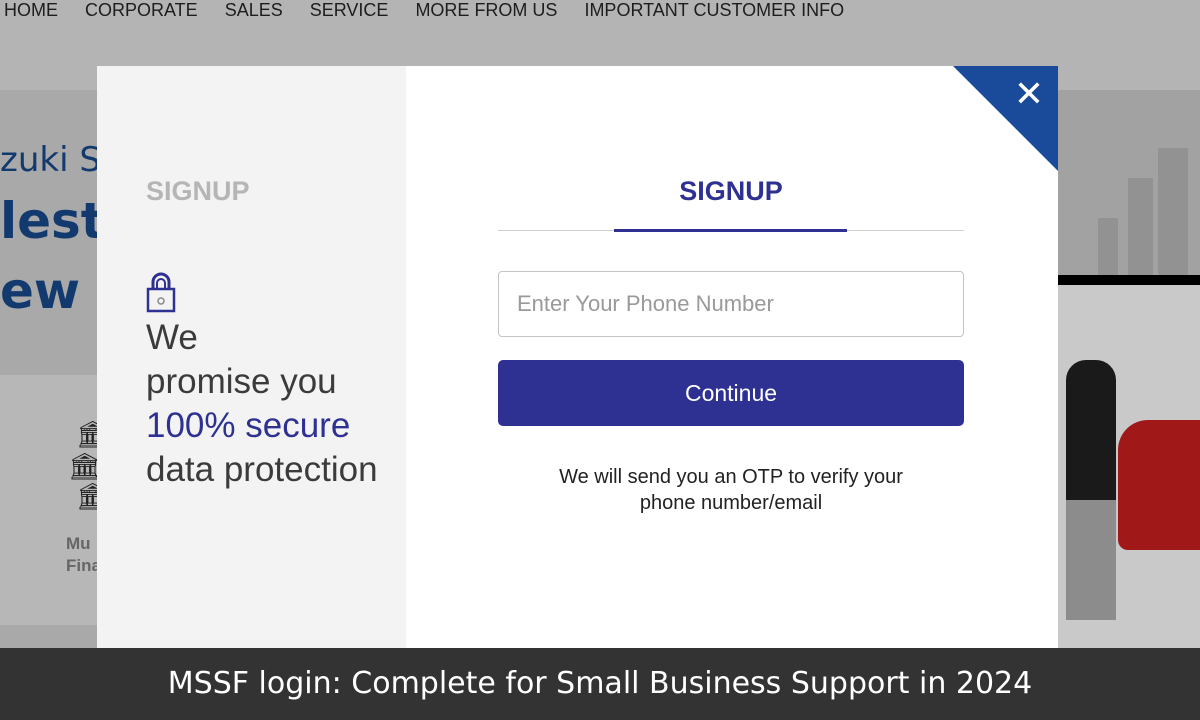 The height and width of the screenshot is (720, 1200). Describe the element at coordinates (731, 503) in the screenshot. I see `otp-line: phone number/email` at that location.